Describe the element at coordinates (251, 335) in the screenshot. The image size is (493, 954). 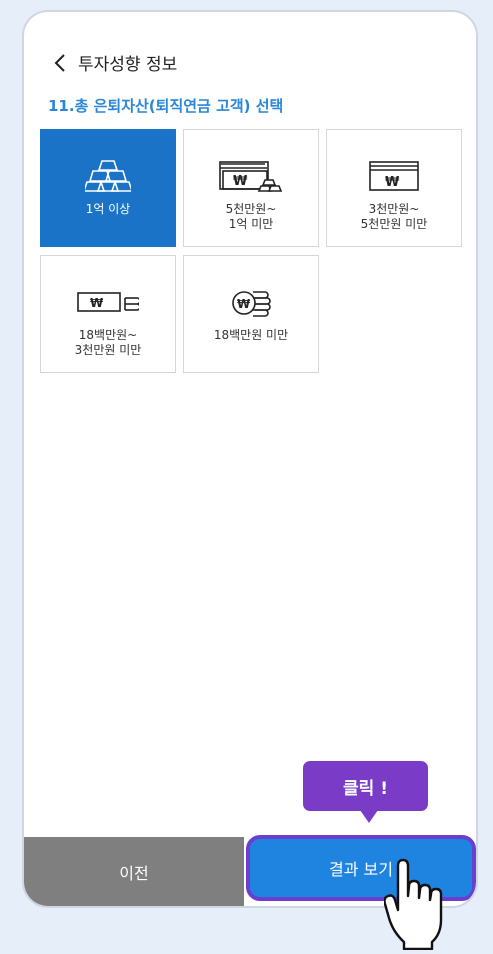
I see `option-label: 18백만원 미만` at that location.